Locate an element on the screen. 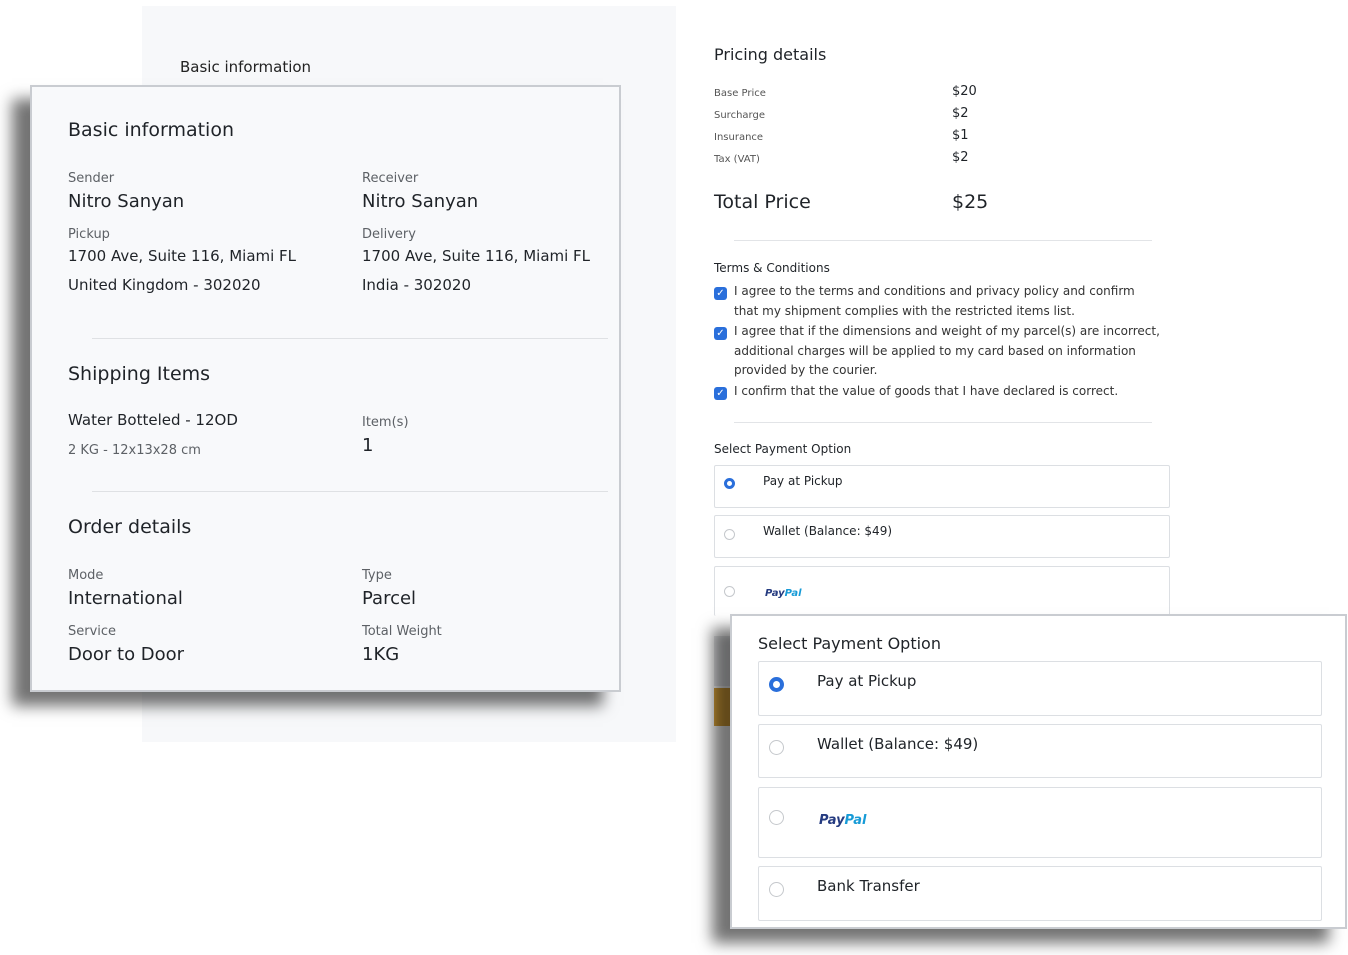 The width and height of the screenshot is (1348, 955). shipping-items-title: Shipping Items is located at coordinates (139, 374).